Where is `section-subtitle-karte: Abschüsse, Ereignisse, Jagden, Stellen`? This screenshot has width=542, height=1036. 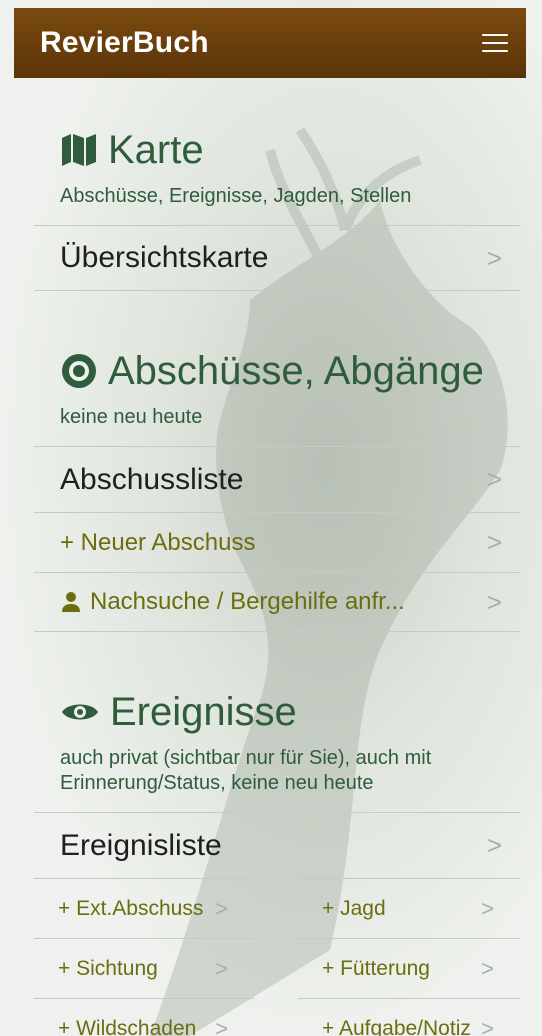
section-subtitle-karte: Abschüsse, Ereignisse, Jagden, Stellen is located at coordinates (236, 196).